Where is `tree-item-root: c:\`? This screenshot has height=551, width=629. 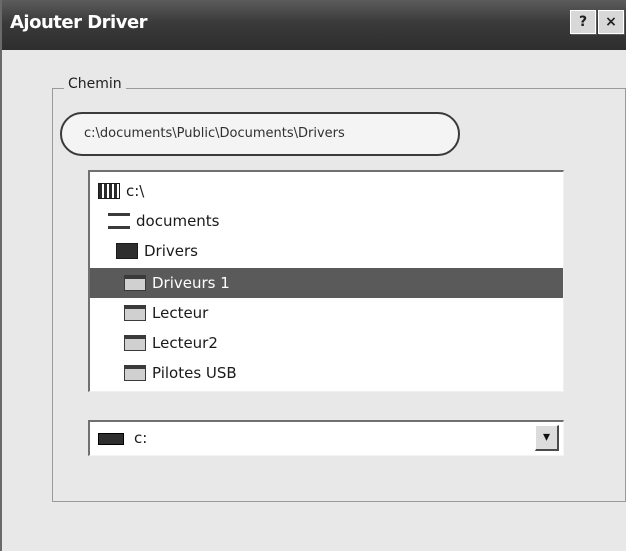 tree-item-root: c:\ is located at coordinates (326, 191).